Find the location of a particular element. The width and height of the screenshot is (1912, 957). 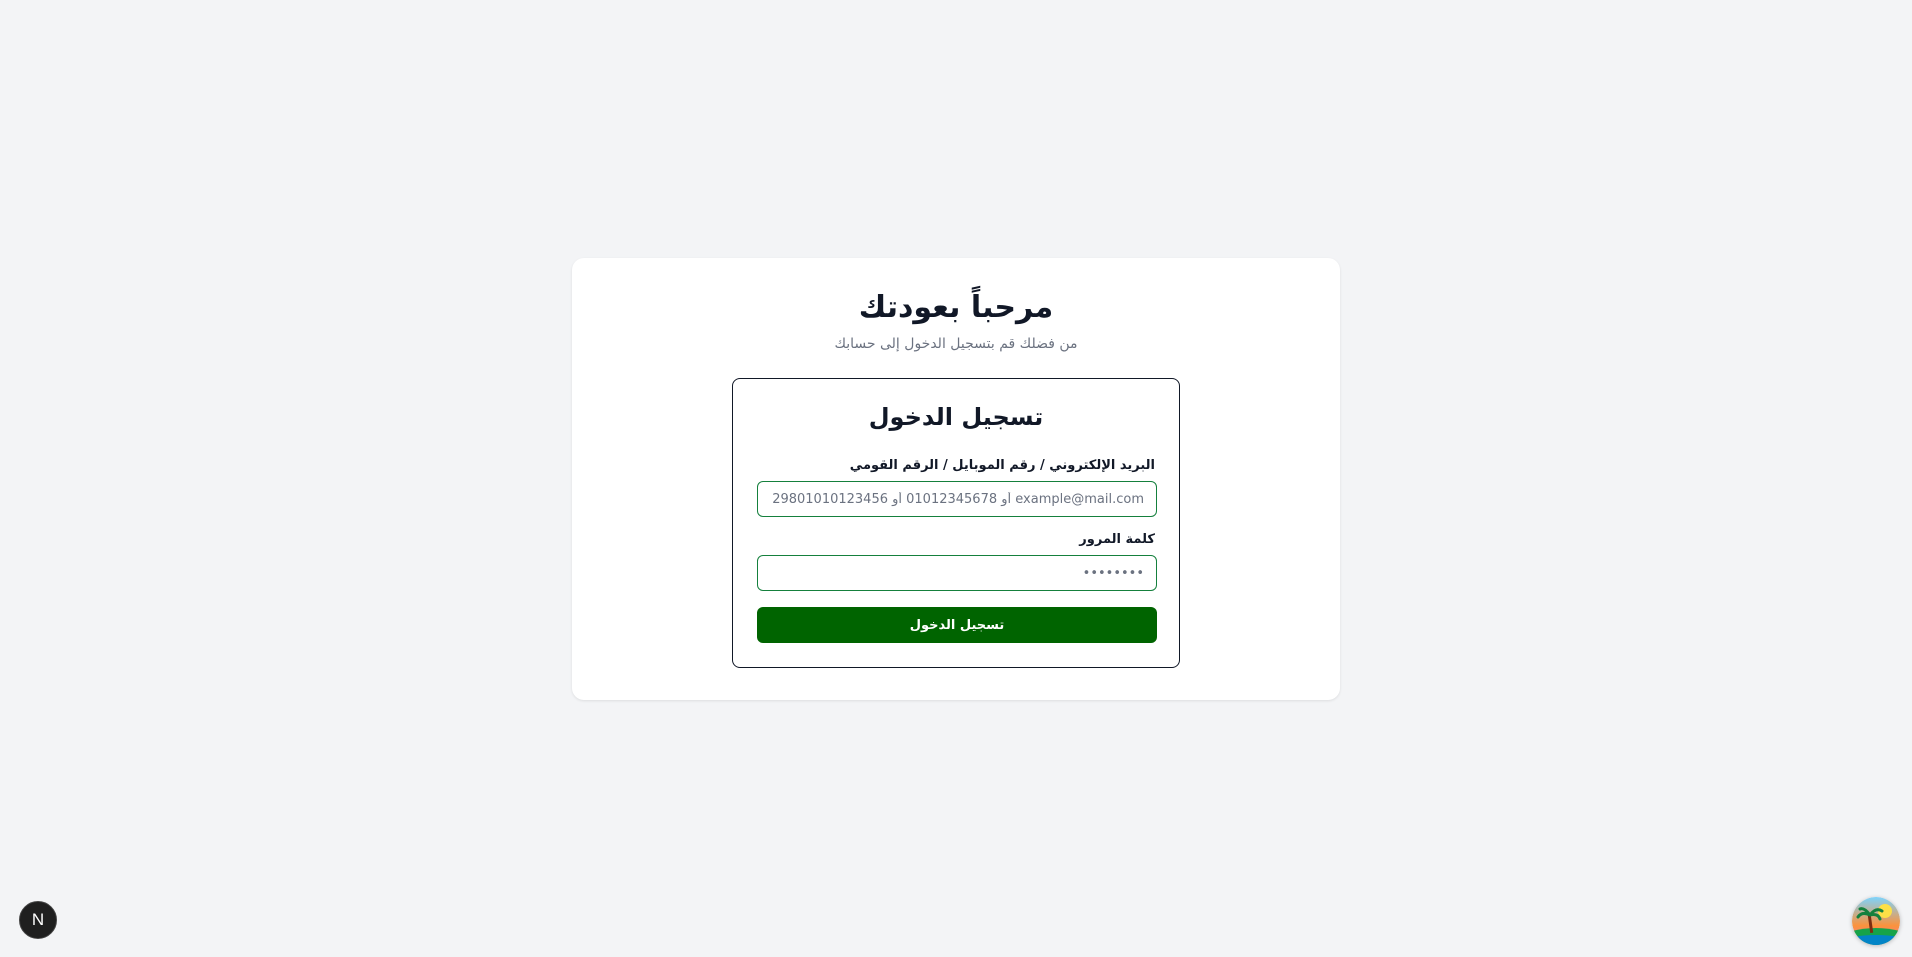

nextjs-icon: N is located at coordinates (38, 920).